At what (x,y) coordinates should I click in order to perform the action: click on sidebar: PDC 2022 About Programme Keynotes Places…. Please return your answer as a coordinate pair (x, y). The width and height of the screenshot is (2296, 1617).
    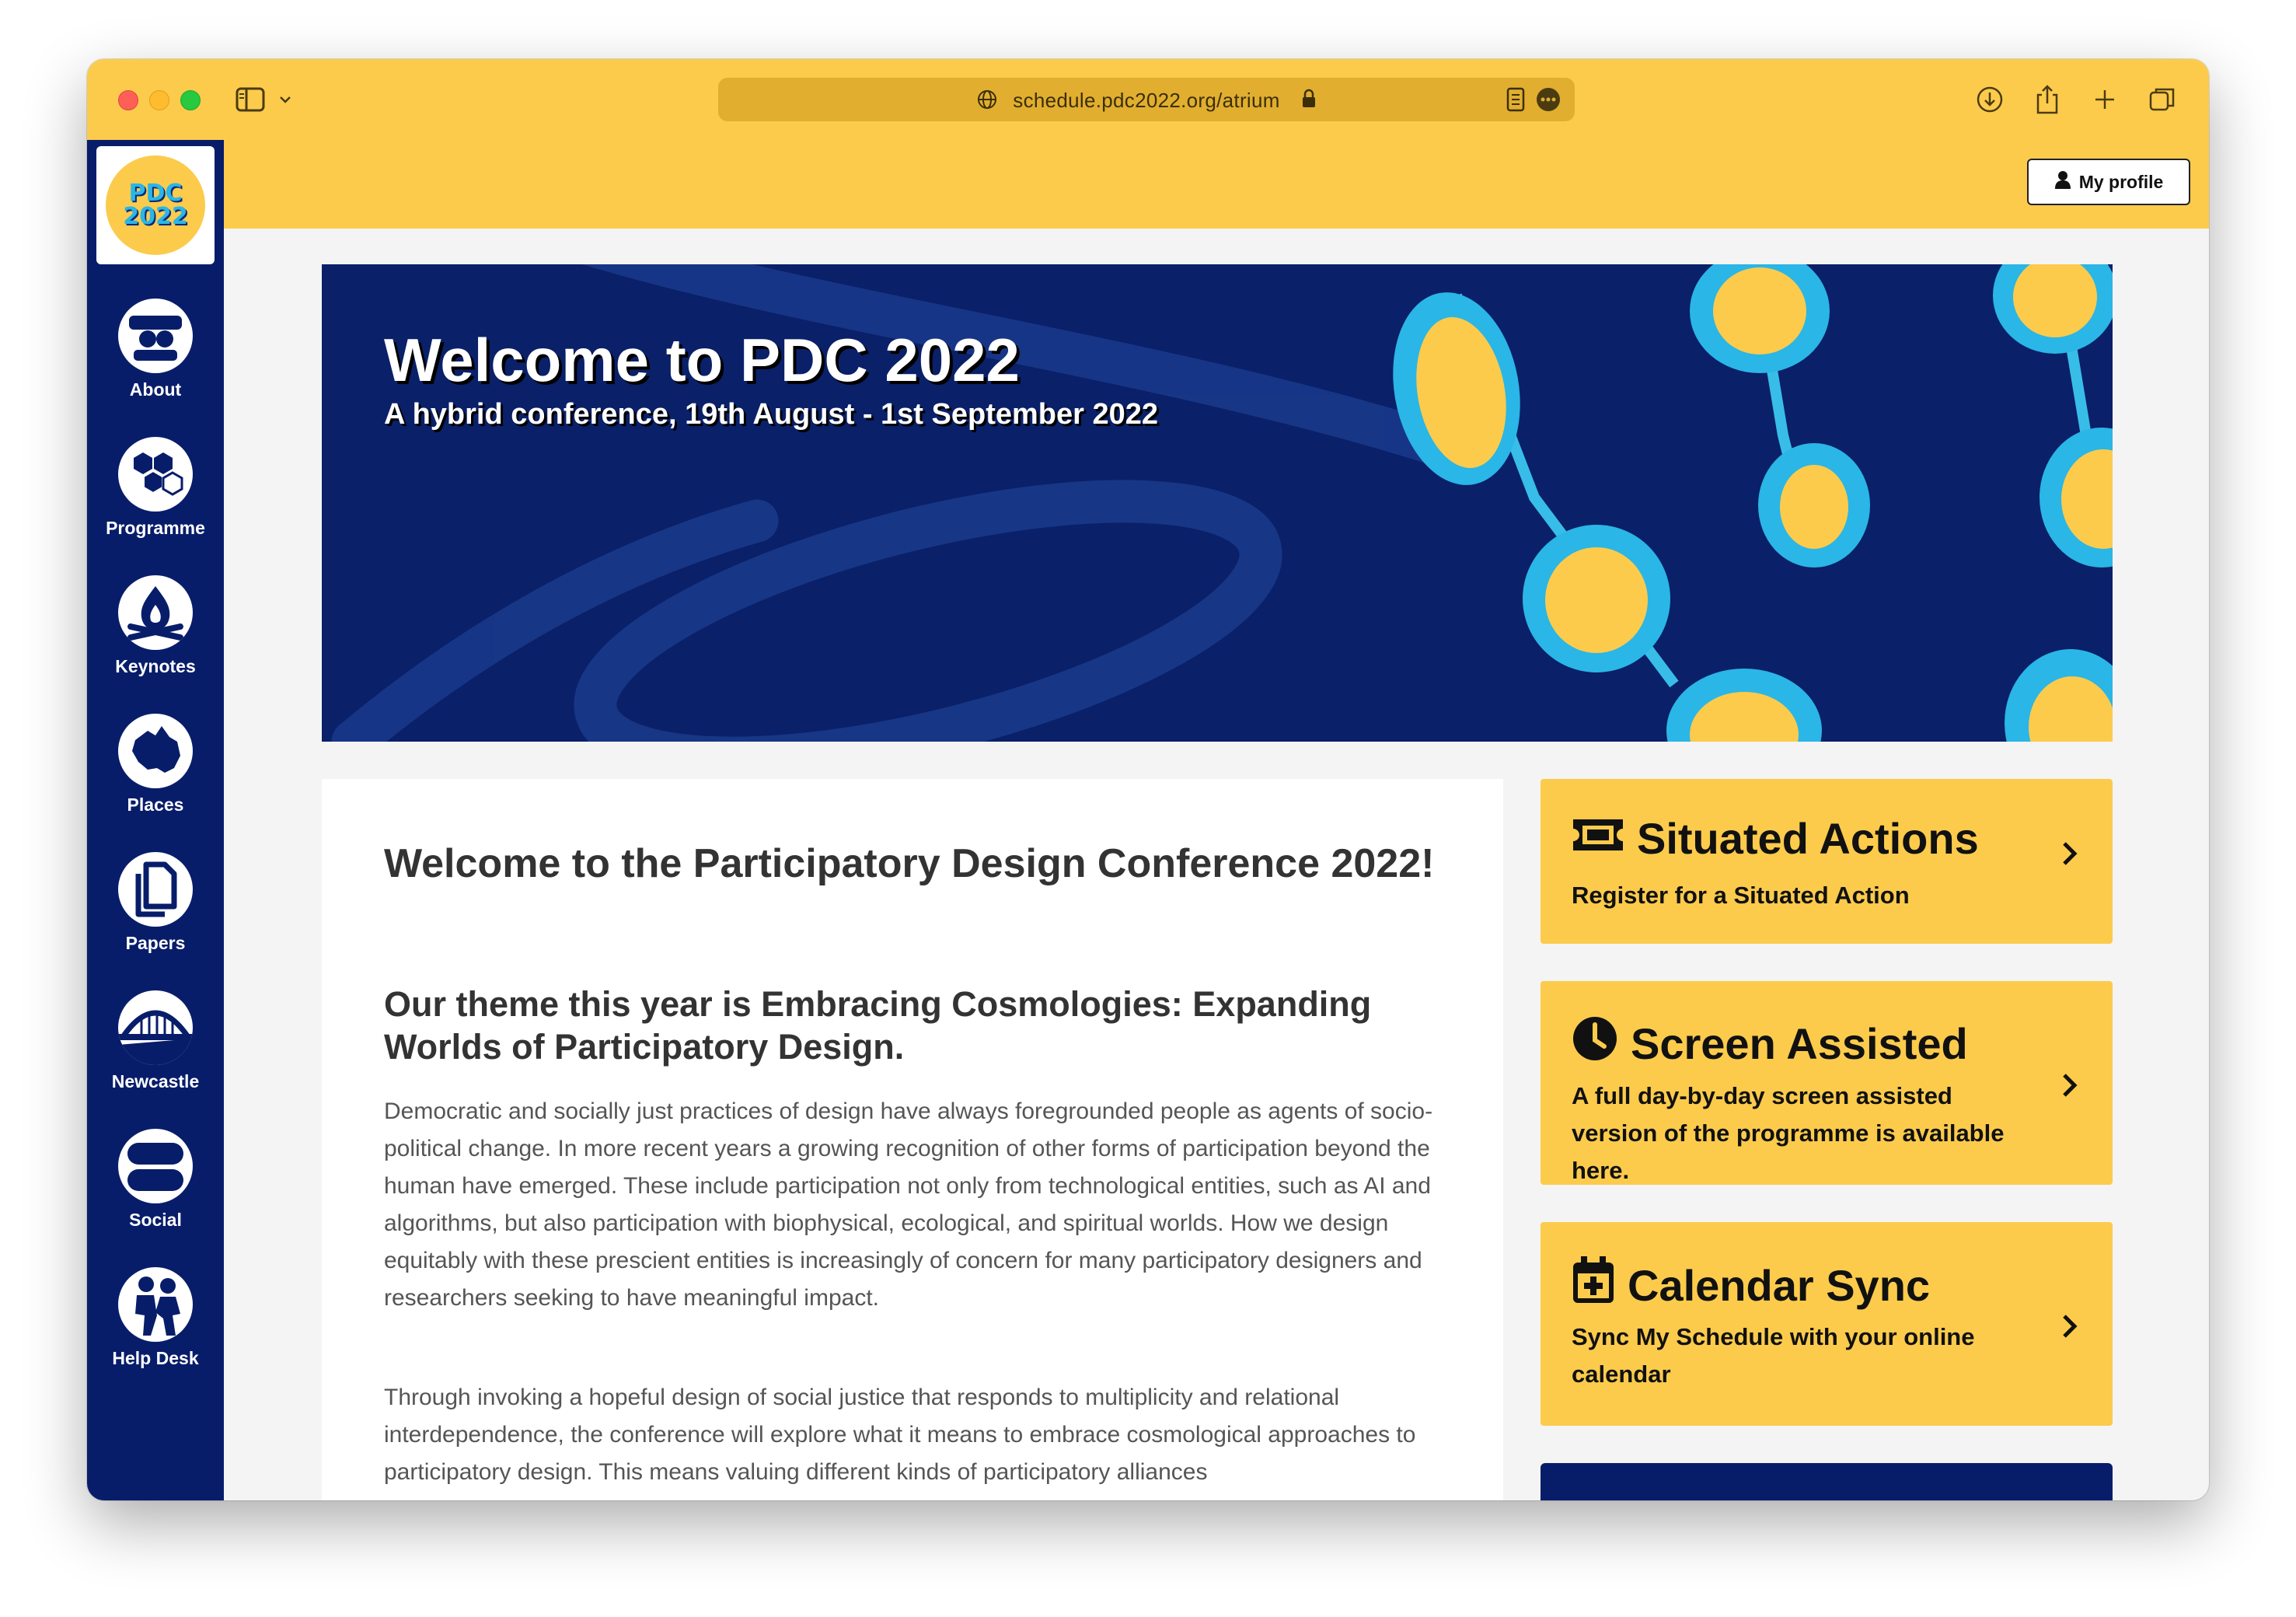
    Looking at the image, I should click on (155, 820).